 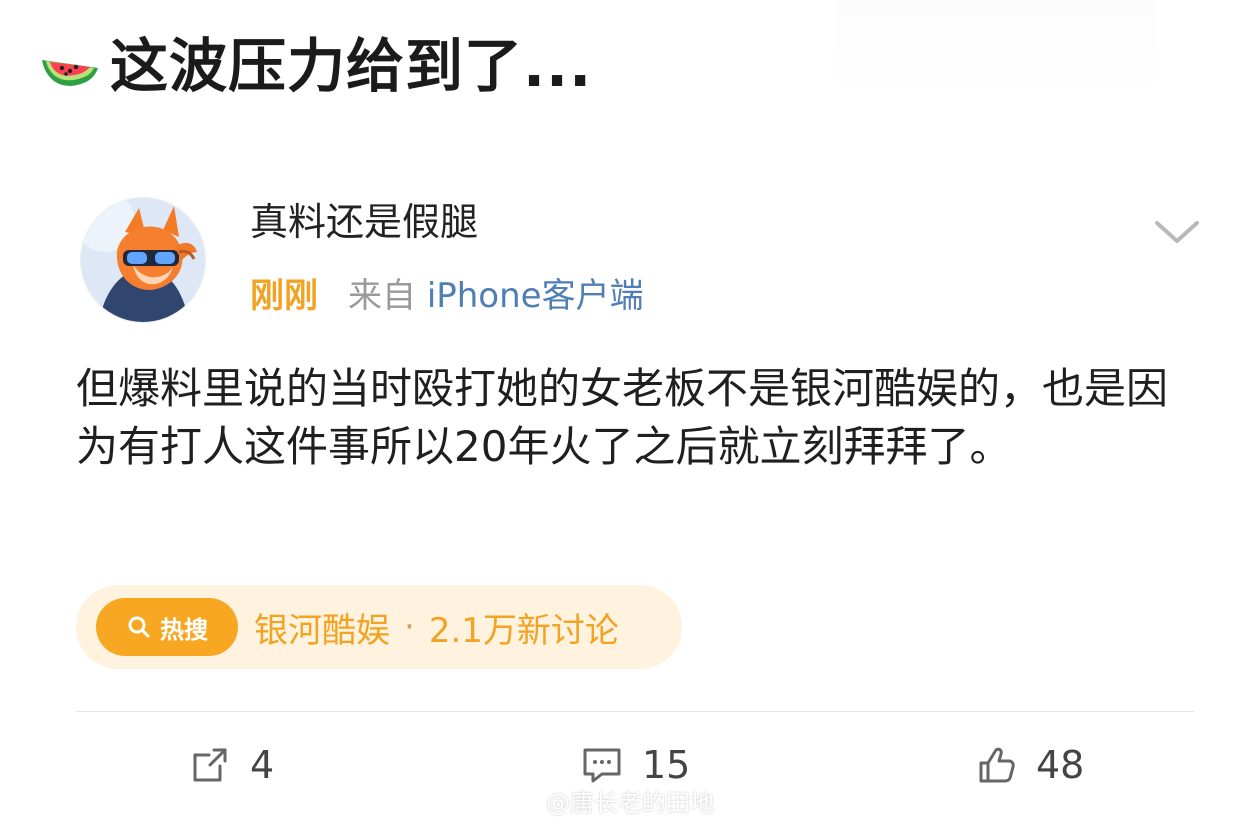 What do you see at coordinates (184, 629) in the screenshot?
I see `hot-search-badge-label: 热搜` at bounding box center [184, 629].